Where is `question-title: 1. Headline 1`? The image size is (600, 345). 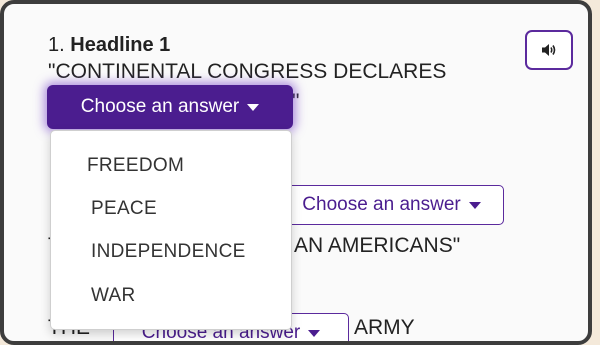 question-title: 1. Headline 1 is located at coordinates (109, 45).